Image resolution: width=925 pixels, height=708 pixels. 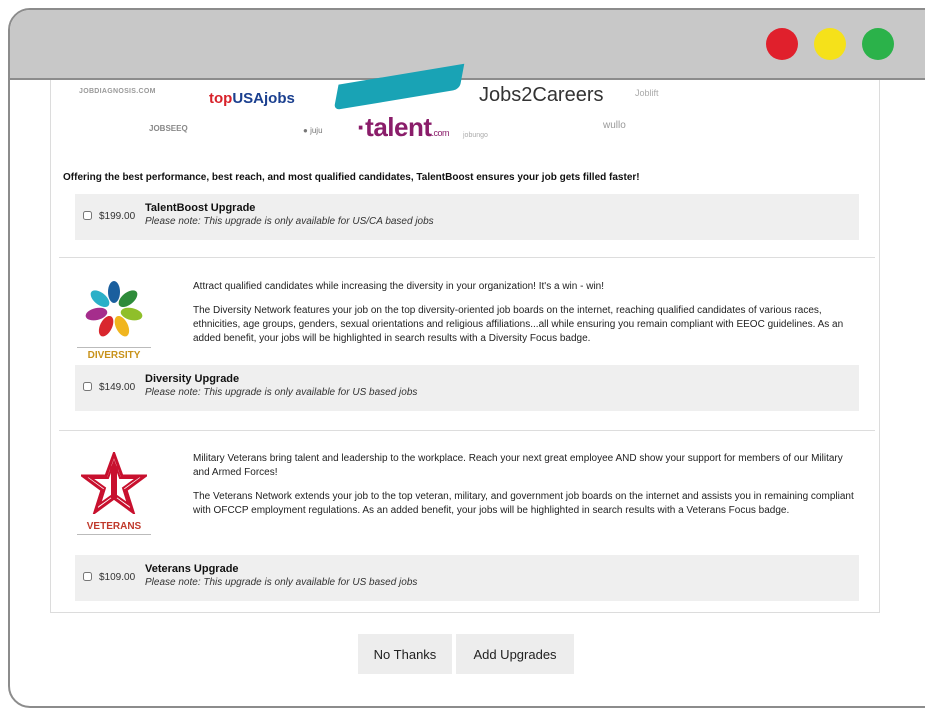 What do you see at coordinates (87, 576) in the screenshot?
I see `veterans-checkbox` at bounding box center [87, 576].